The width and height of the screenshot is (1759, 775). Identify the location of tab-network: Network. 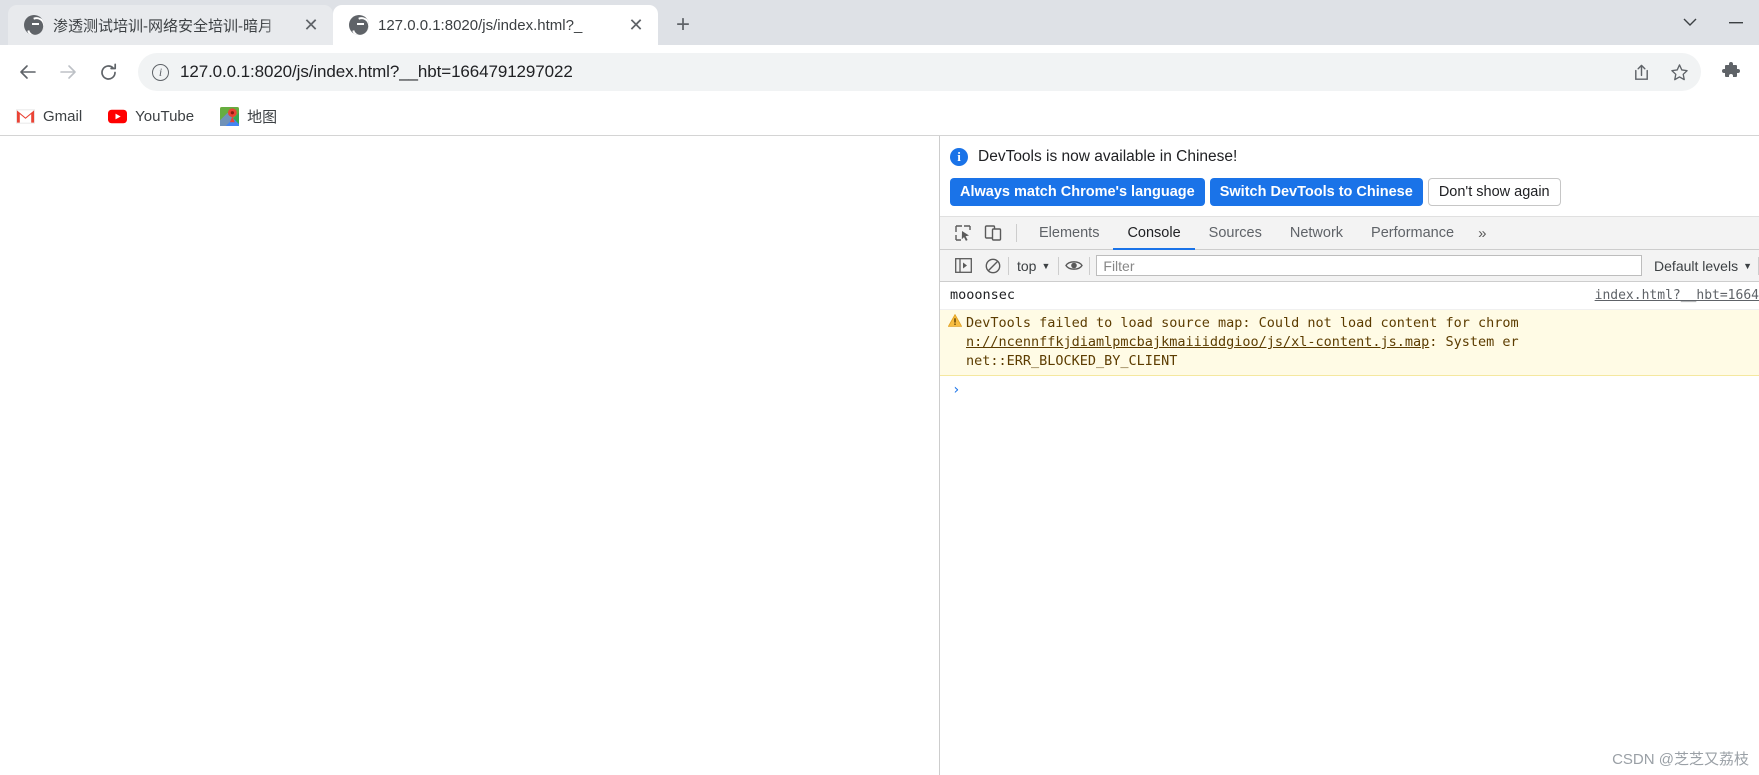
(1316, 233).